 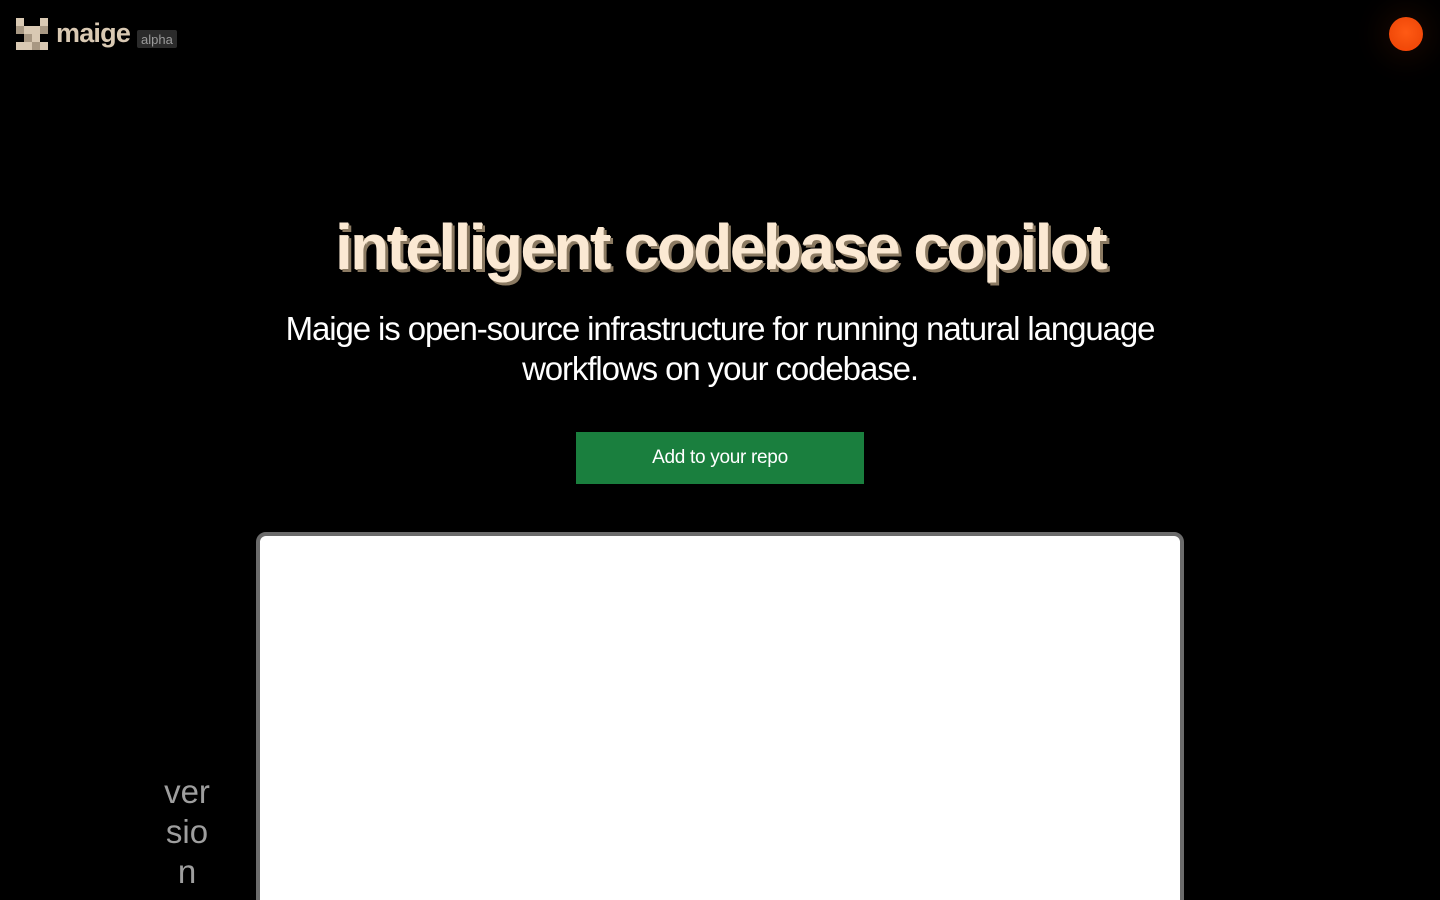 What do you see at coordinates (1406, 34) in the screenshot?
I see `user-avatar-icon` at bounding box center [1406, 34].